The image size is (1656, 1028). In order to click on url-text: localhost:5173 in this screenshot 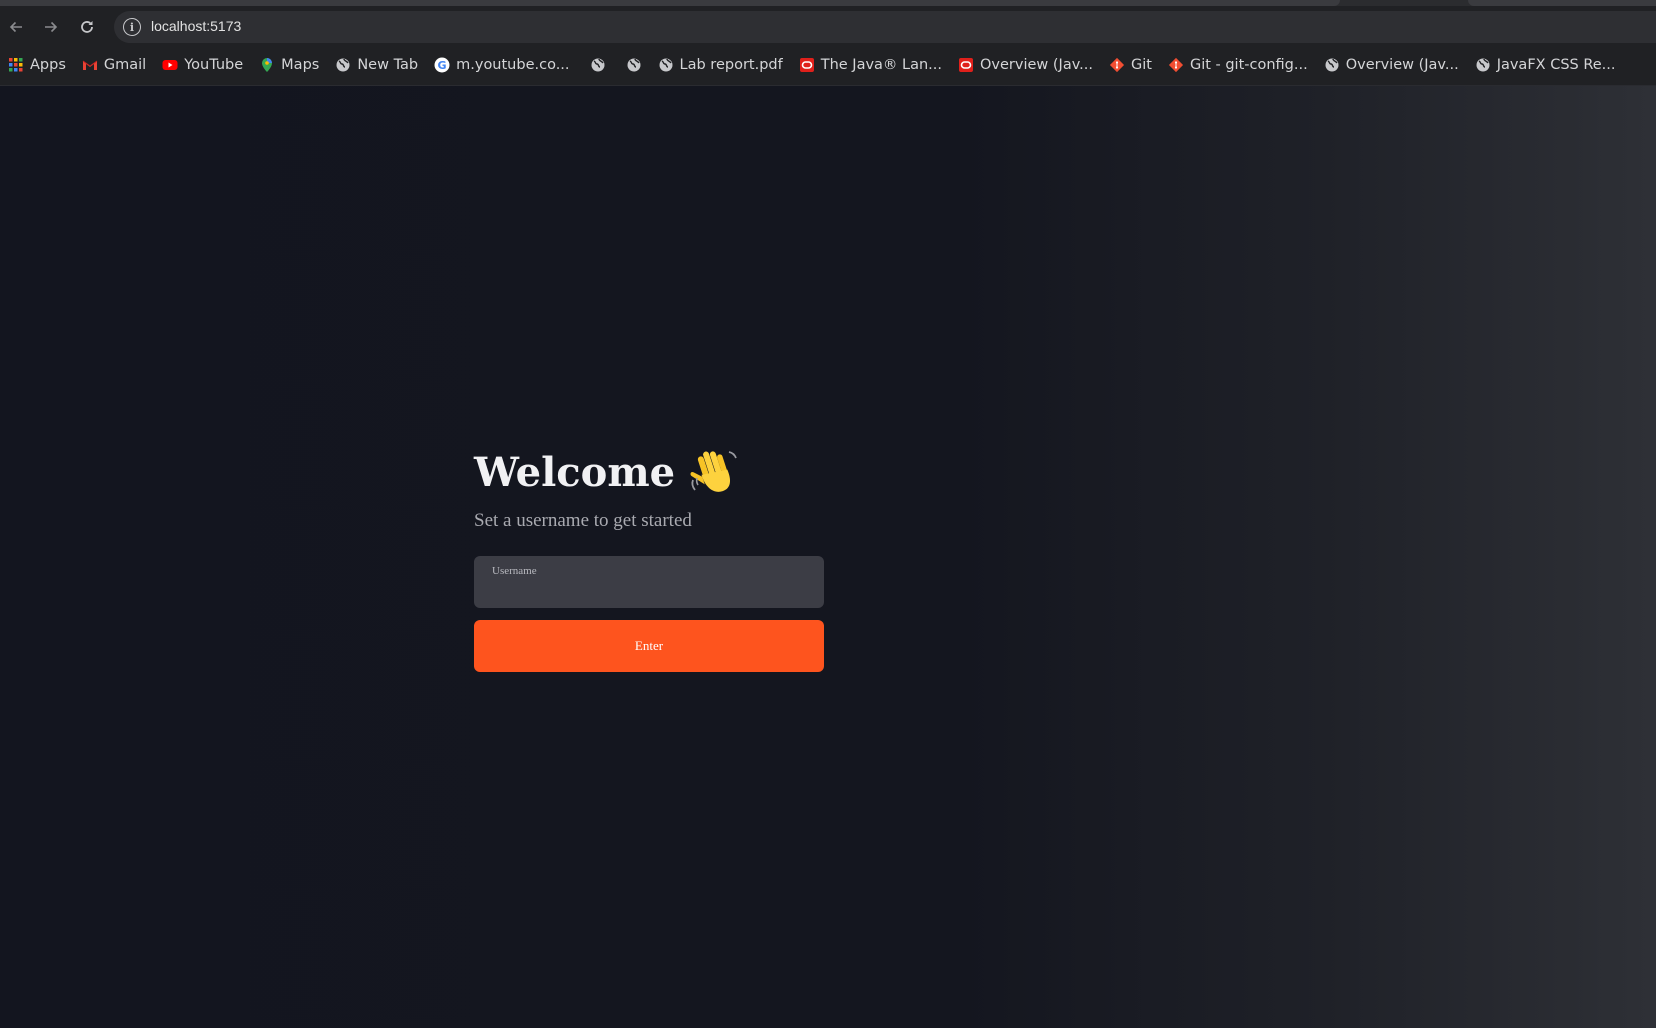, I will do `click(196, 26)`.